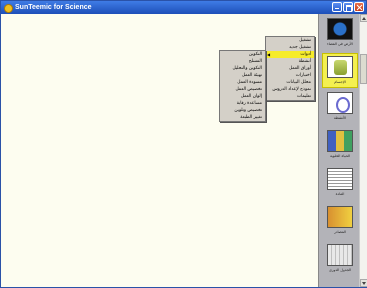 Image resolution: width=367 pixels, height=288 pixels. Describe the element at coordinates (363, 69) in the screenshot. I see `scroll-thumb` at that location.